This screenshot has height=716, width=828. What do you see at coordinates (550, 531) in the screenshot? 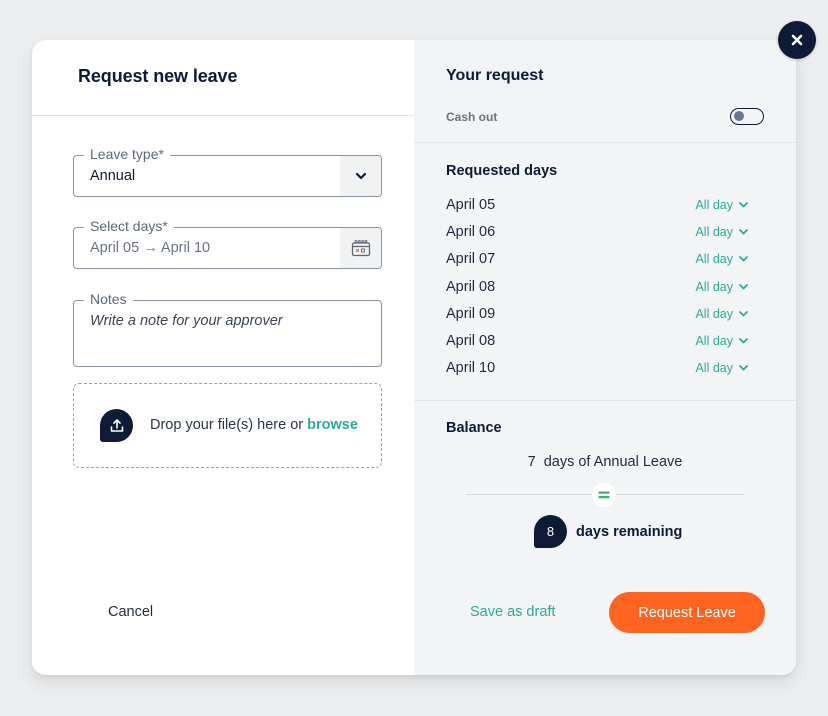
I see `remaining-days-badge: 8` at bounding box center [550, 531].